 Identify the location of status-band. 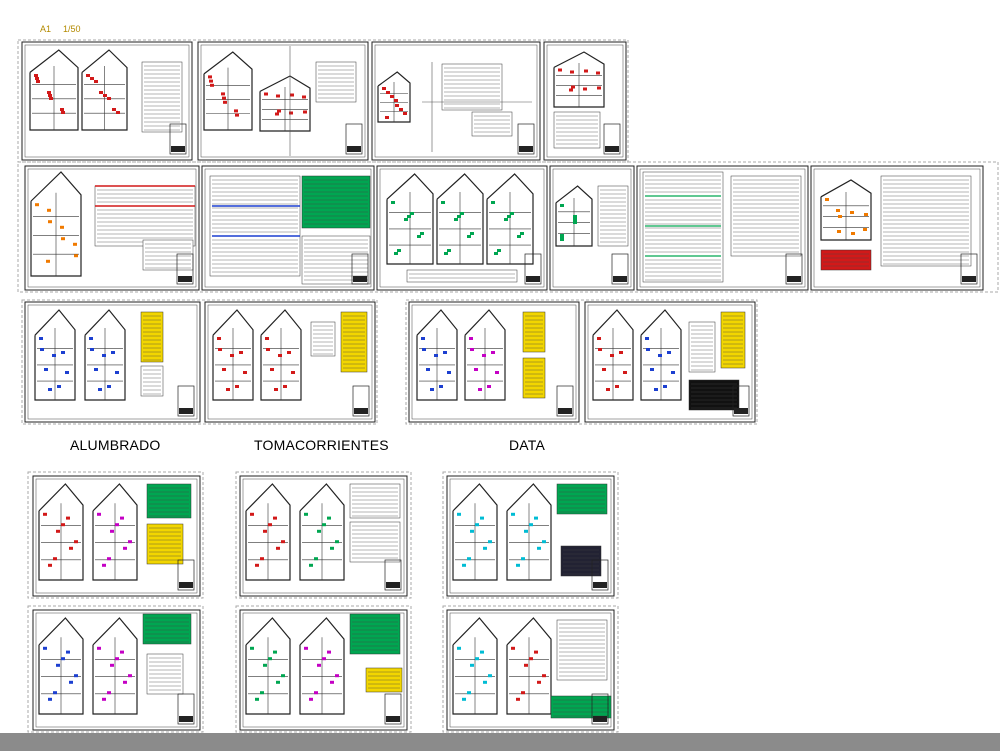
(500, 742).